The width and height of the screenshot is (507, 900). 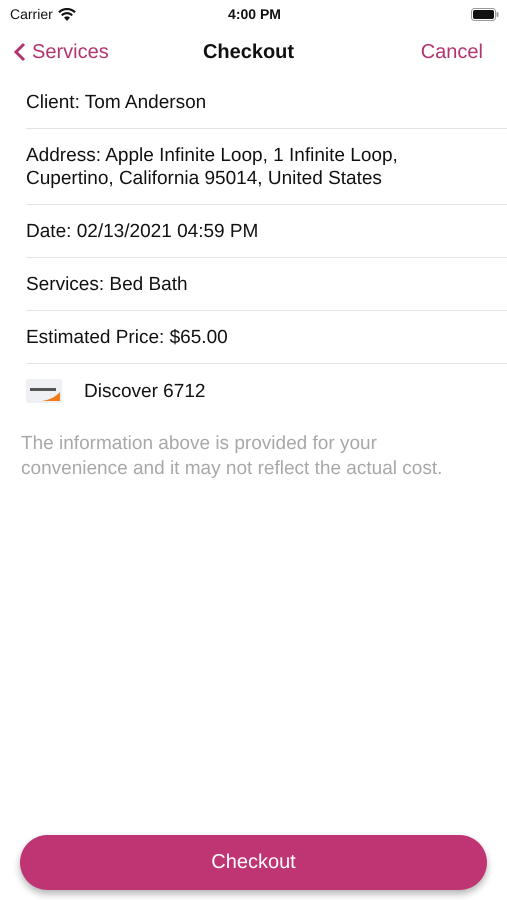 What do you see at coordinates (266, 102) in the screenshot?
I see `info-text: Client: Tom Anderson` at bounding box center [266, 102].